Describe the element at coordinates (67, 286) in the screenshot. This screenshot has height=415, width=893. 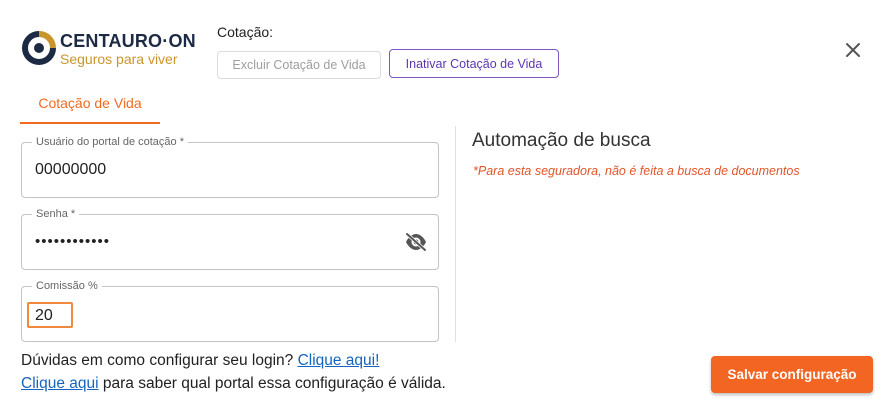
I see `comissao-label: Comissão %` at that location.